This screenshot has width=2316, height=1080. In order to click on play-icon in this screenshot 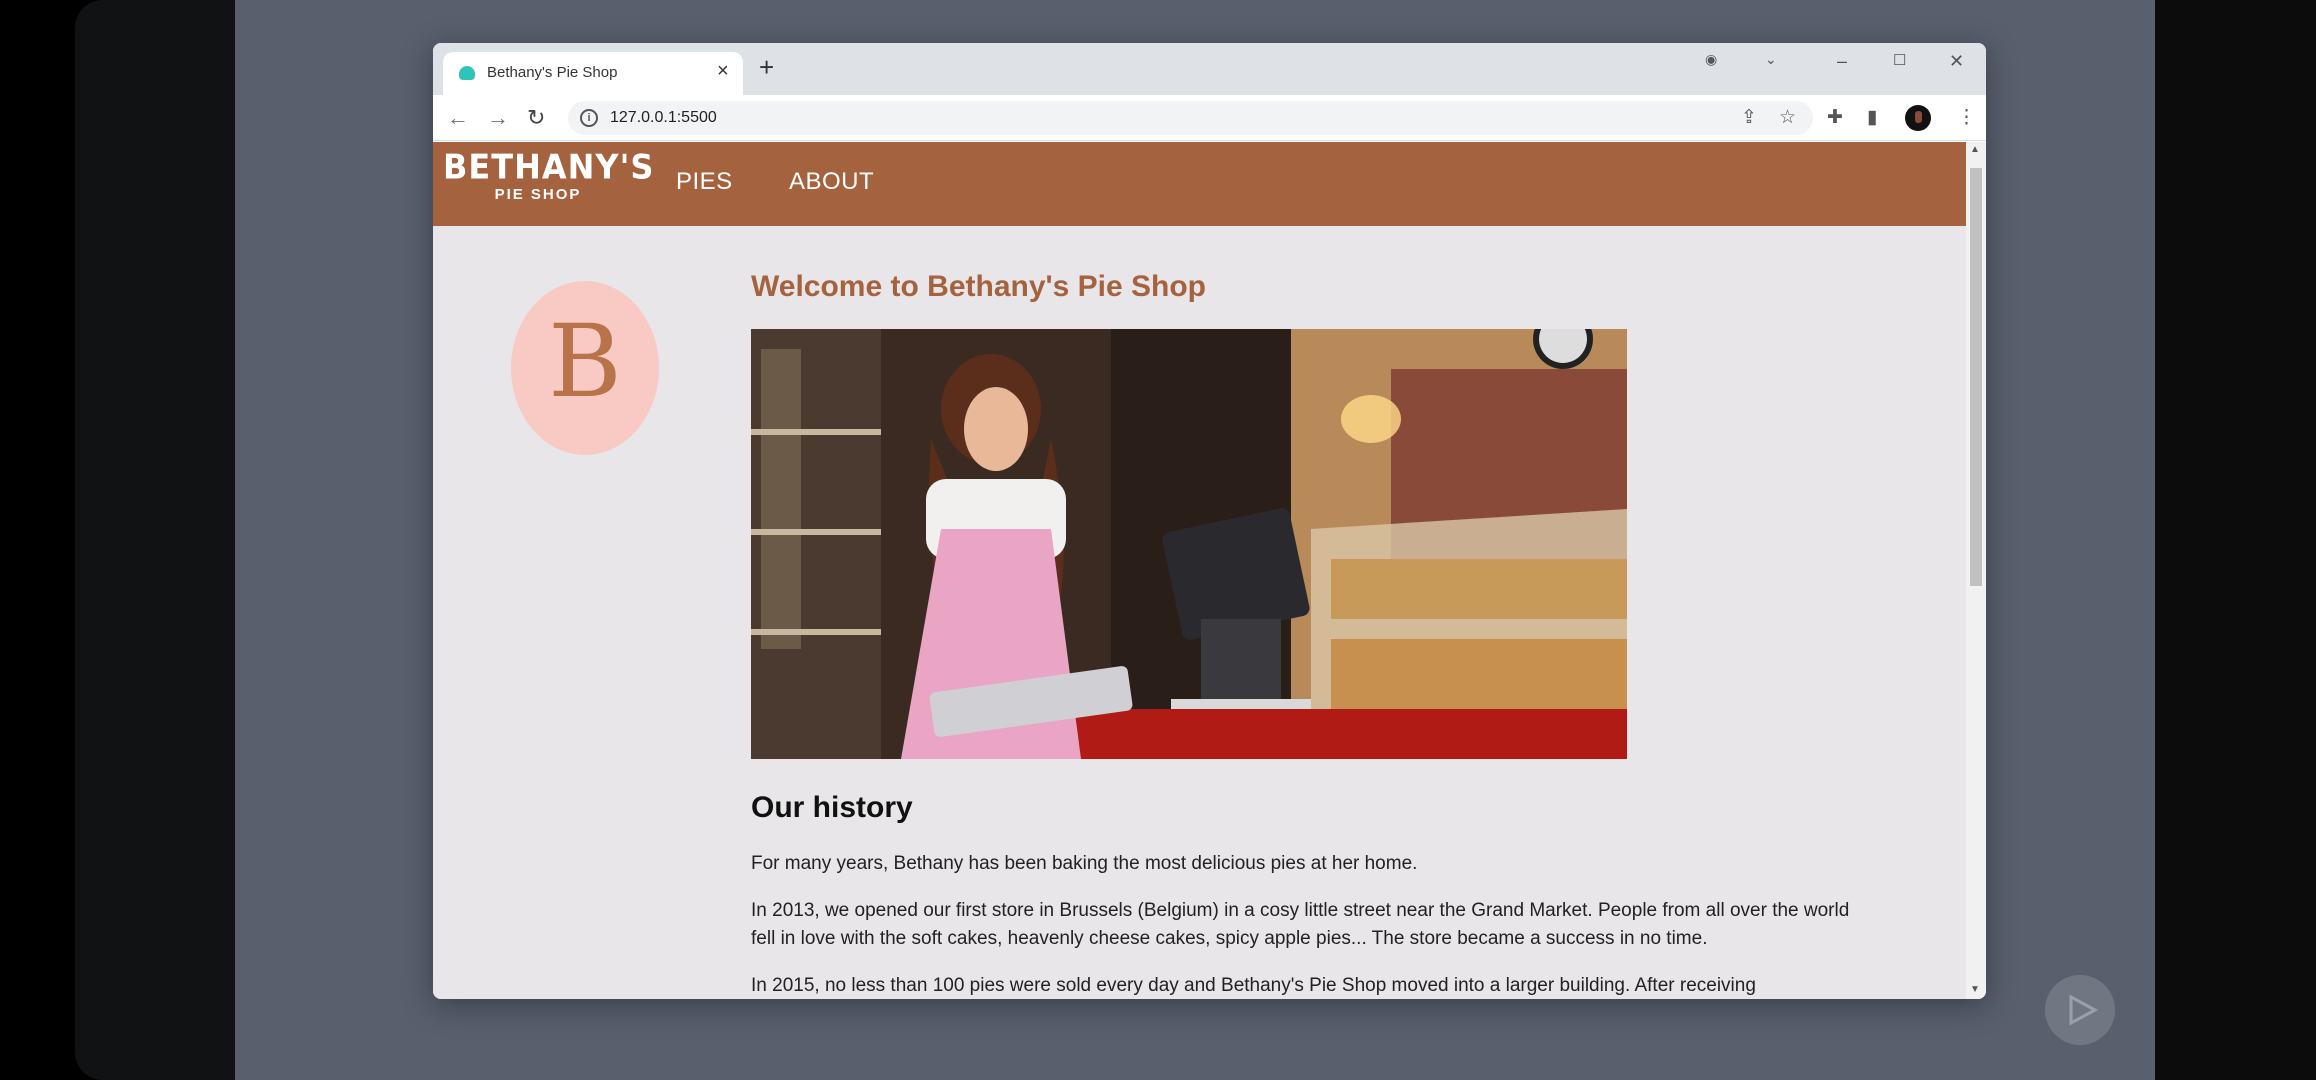, I will do `click(2084, 1010)`.